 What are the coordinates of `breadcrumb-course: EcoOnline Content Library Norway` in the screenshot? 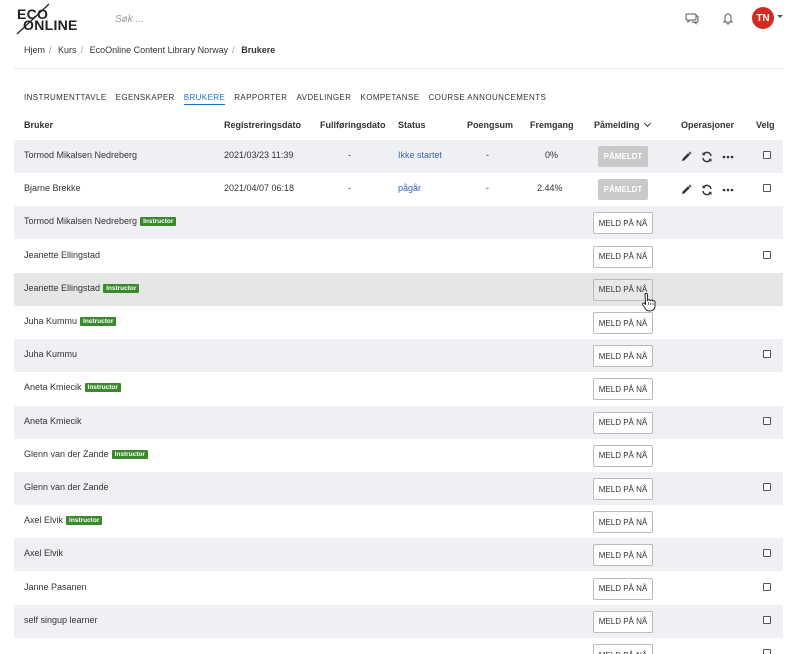 It's located at (159, 50).